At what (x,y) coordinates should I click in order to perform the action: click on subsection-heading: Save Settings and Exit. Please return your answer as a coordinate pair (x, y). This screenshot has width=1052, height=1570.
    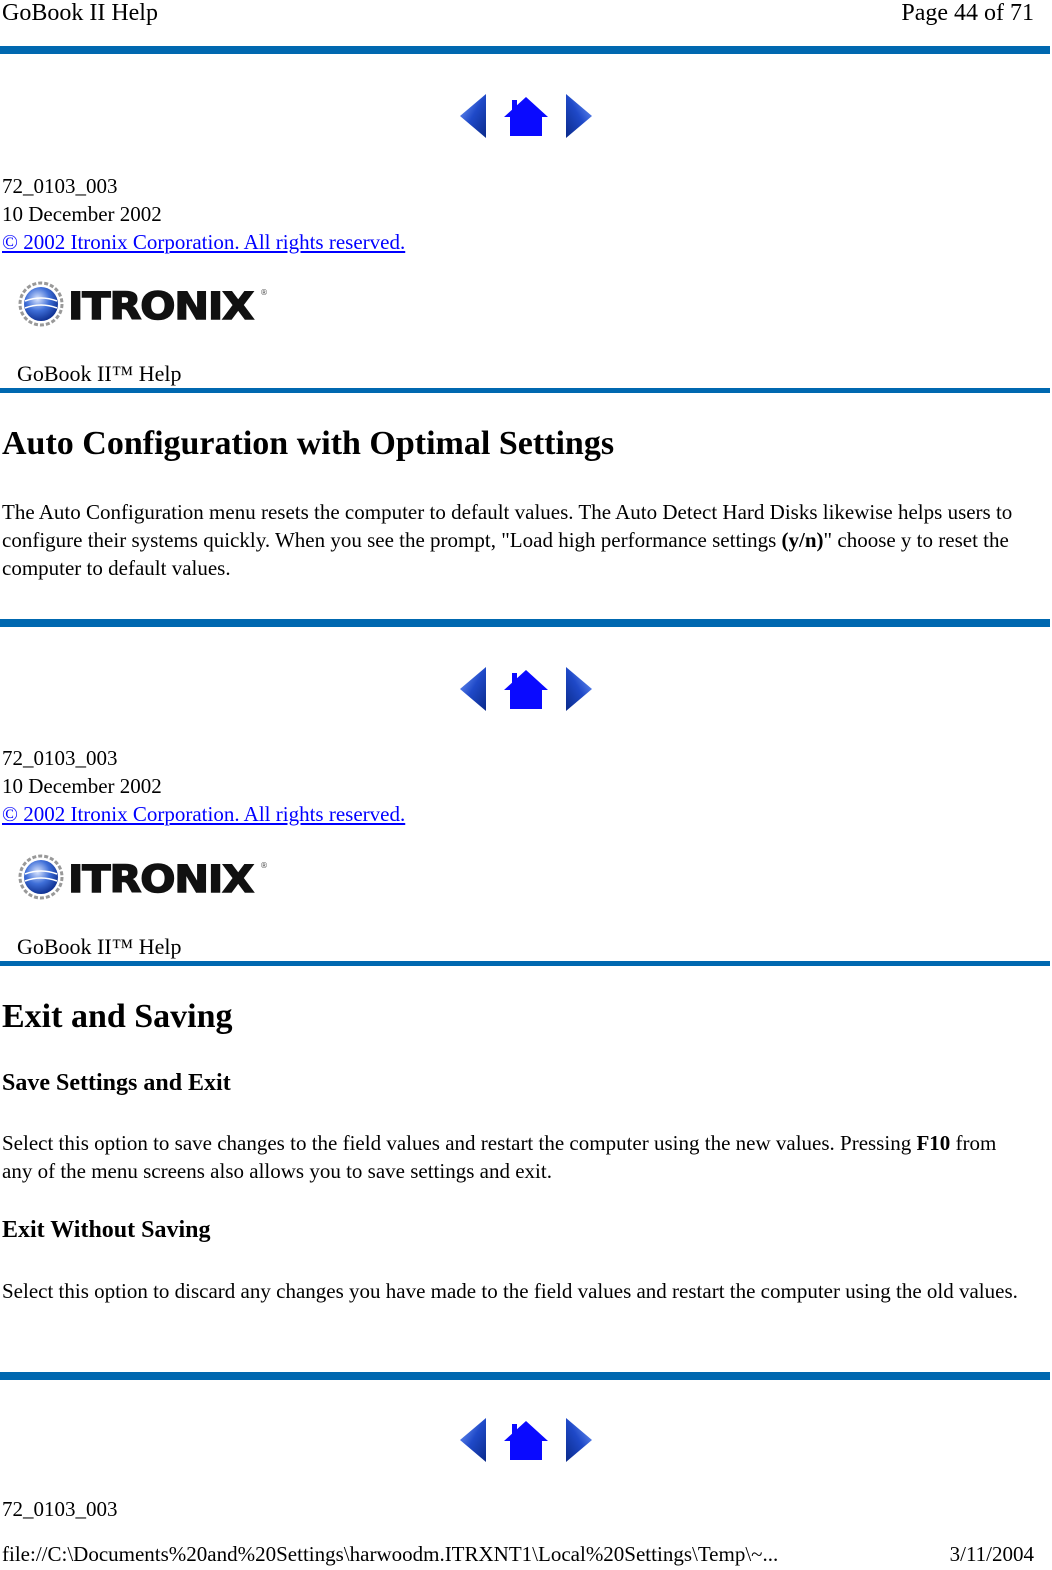
    Looking at the image, I should click on (116, 1083).